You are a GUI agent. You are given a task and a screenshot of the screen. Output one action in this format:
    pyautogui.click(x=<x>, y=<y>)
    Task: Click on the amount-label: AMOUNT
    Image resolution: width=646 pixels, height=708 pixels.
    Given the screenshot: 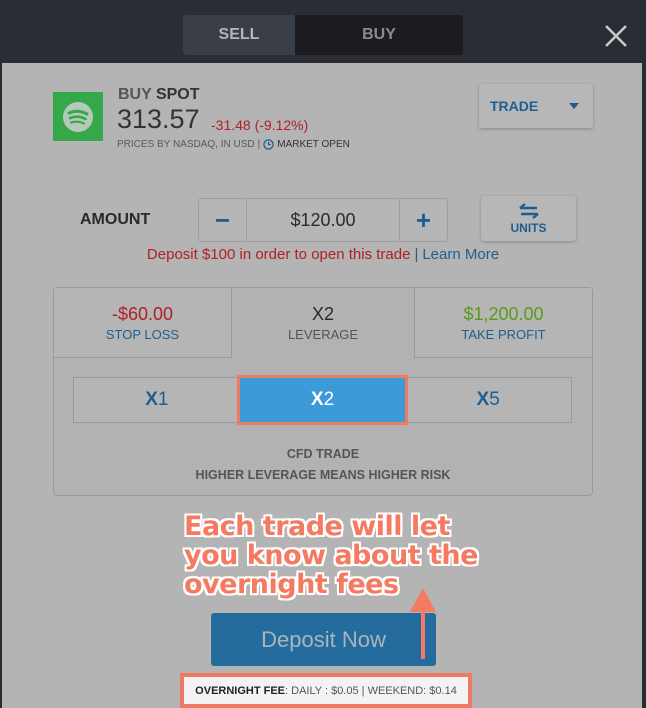 What is the action you would take?
    pyautogui.click(x=115, y=219)
    